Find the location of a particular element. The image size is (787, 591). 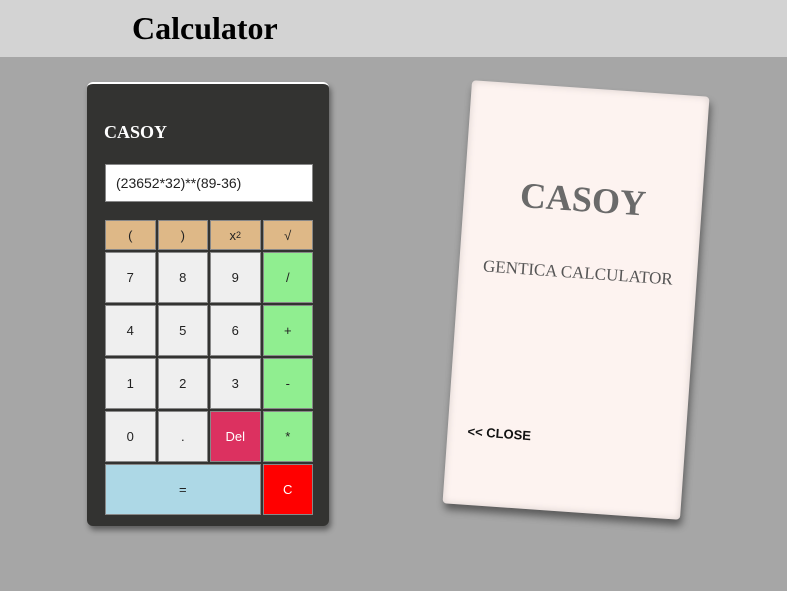

info-card-title: CASOY is located at coordinates (583, 199).